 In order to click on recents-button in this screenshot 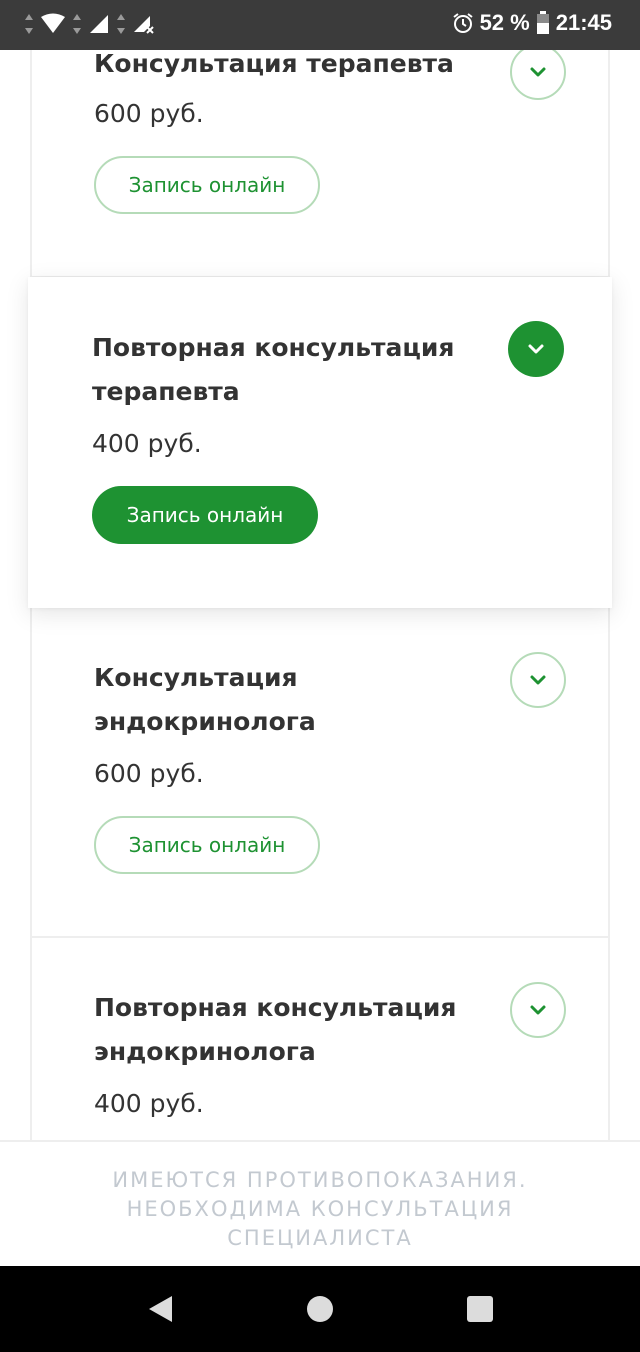, I will do `click(480, 1309)`.